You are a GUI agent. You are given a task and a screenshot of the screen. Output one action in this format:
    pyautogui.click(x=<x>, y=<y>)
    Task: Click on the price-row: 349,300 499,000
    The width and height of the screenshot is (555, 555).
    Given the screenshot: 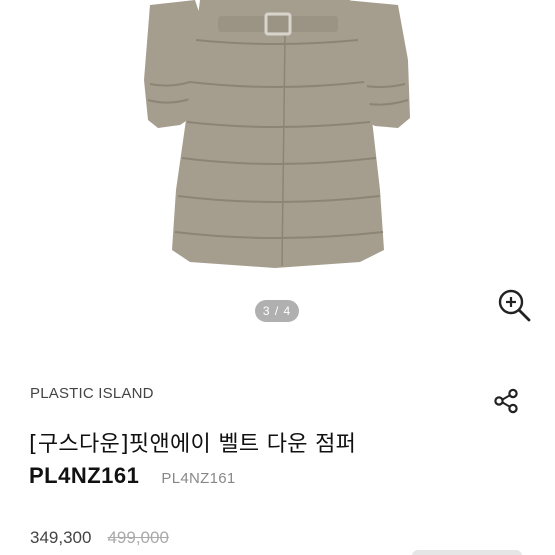 What is the action you would take?
    pyautogui.click(x=99, y=538)
    